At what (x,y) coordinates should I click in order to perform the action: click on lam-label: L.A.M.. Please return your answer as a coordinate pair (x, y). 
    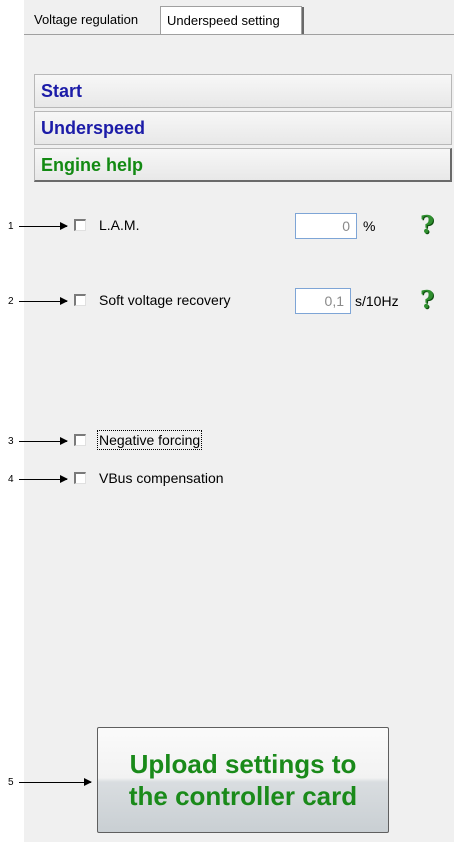
    Looking at the image, I should click on (119, 225).